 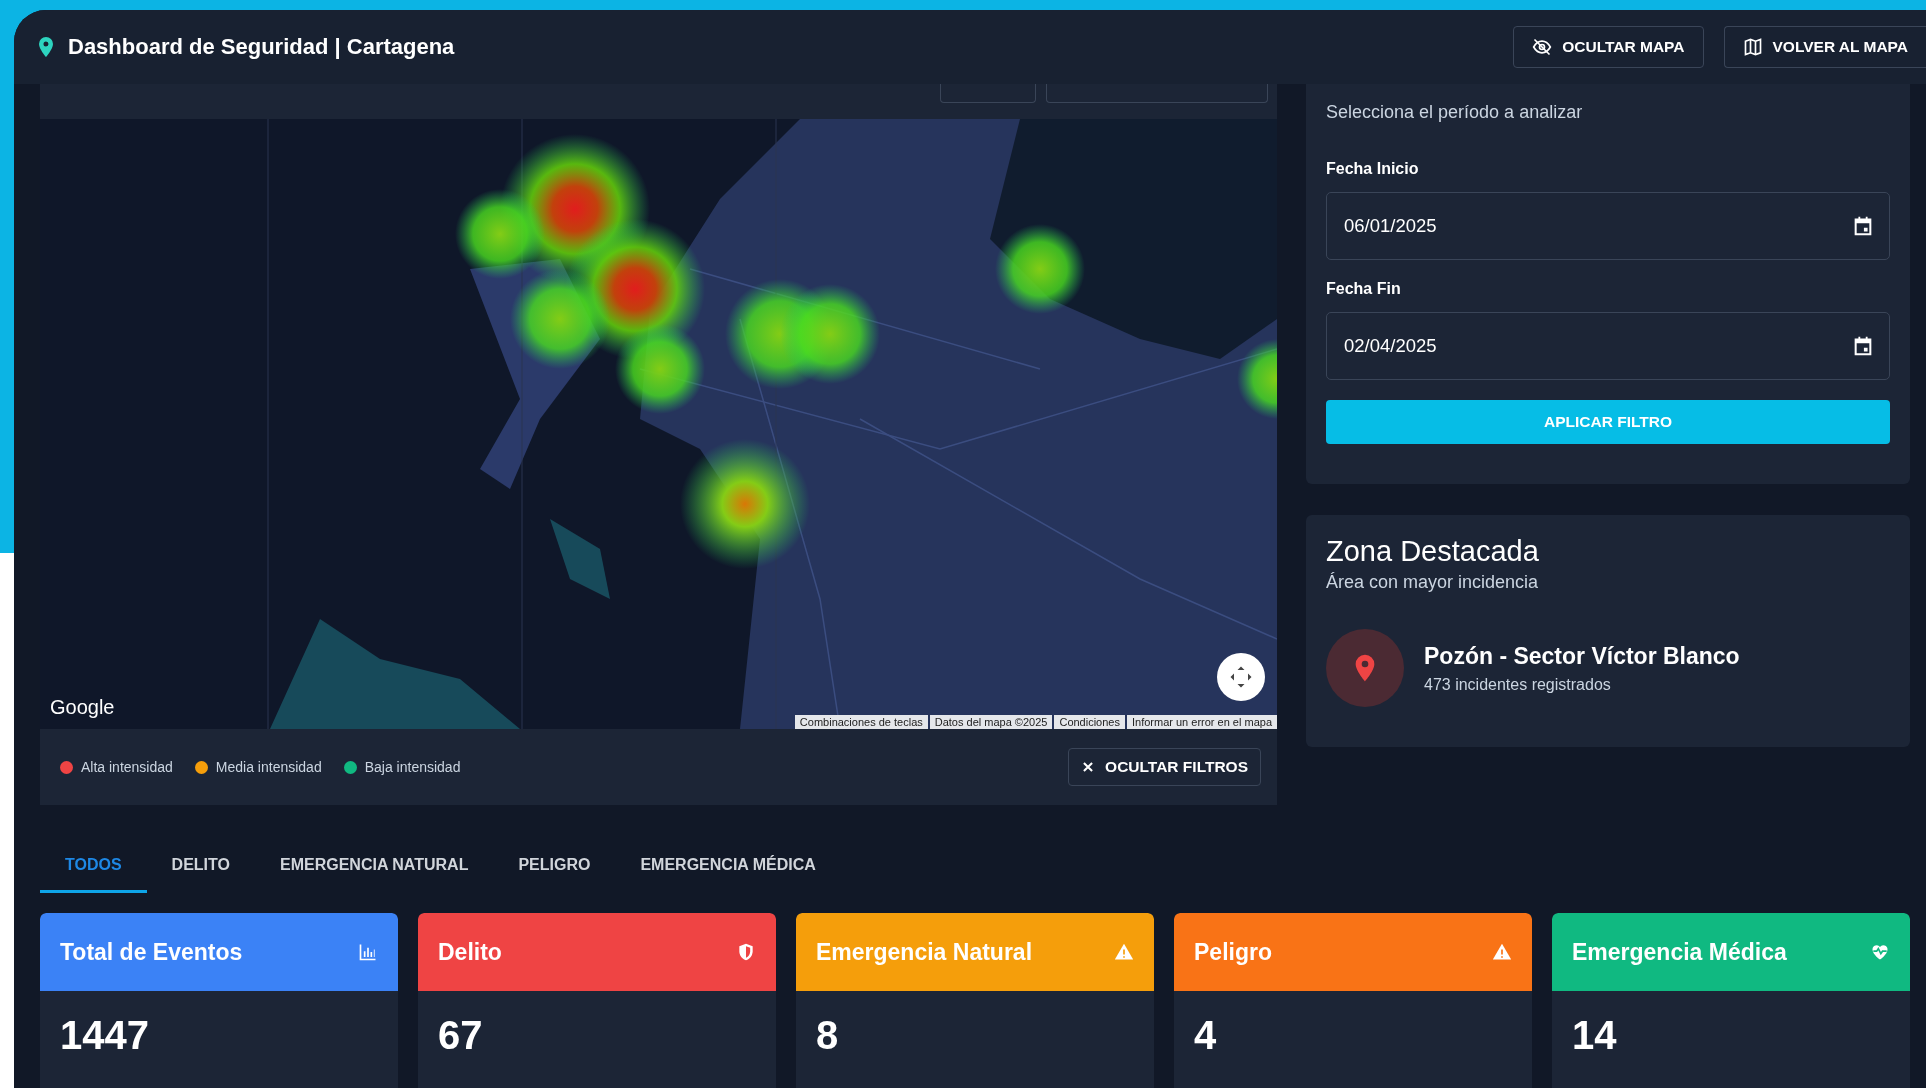 I want to click on map-logo: Google, so click(x=82, y=707).